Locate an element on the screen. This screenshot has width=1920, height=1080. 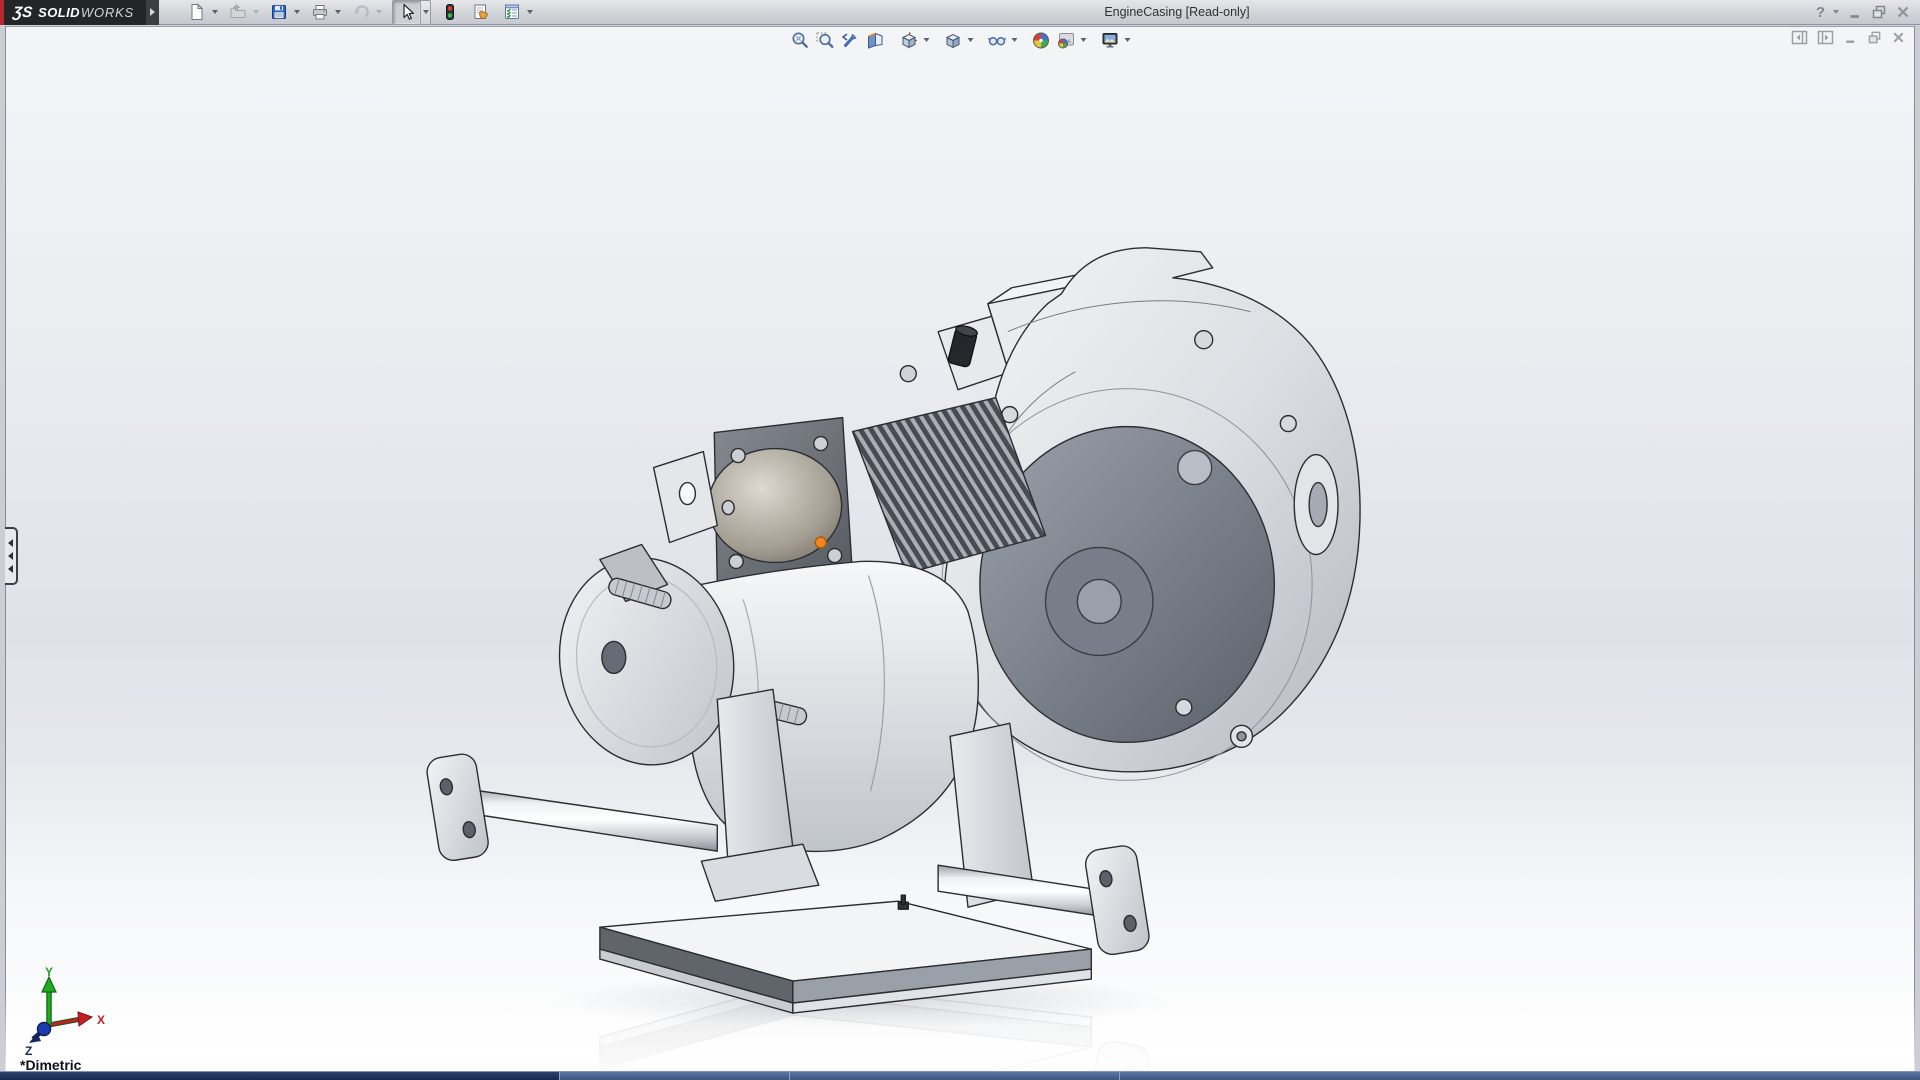
select-dropdown is located at coordinates (425, 12).